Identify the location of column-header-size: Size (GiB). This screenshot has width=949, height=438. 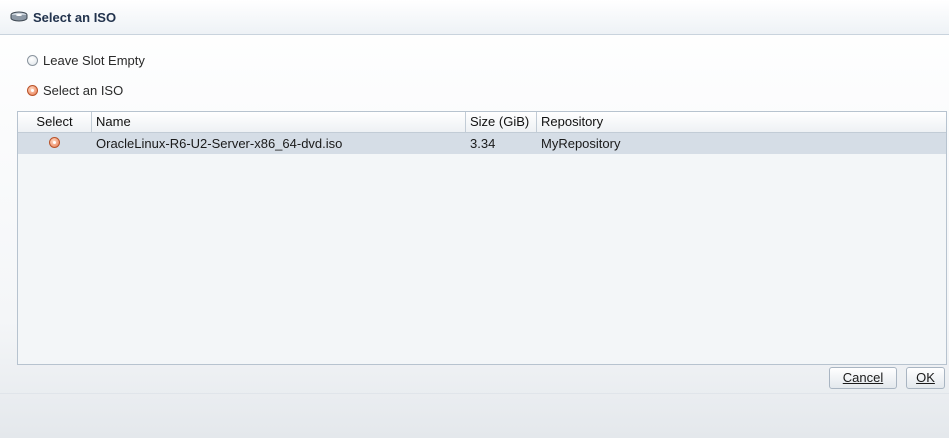
(501, 122).